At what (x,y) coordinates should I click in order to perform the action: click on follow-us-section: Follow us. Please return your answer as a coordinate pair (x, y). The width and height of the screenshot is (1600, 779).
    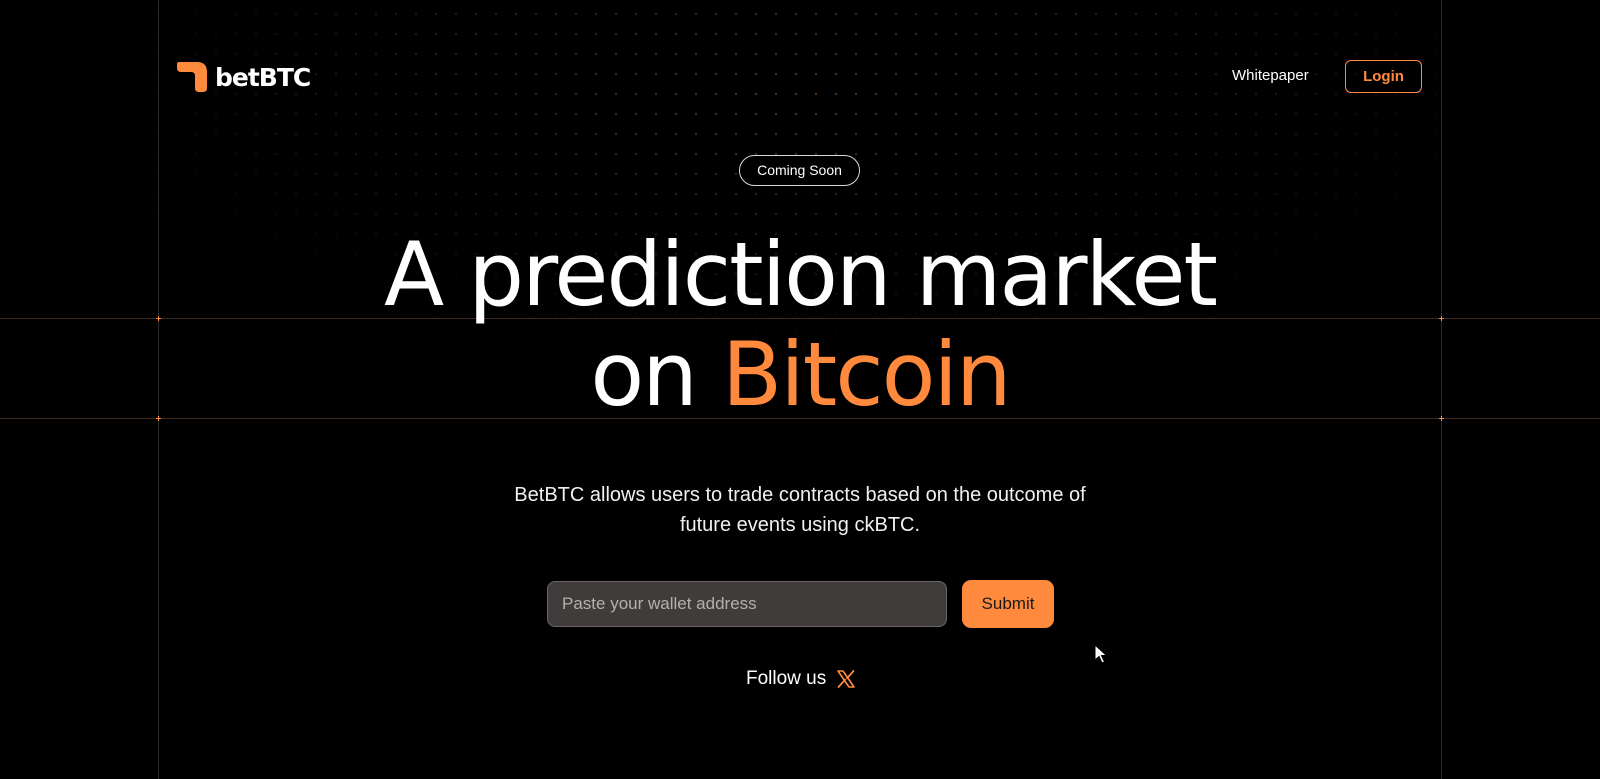
    Looking at the image, I should click on (801, 679).